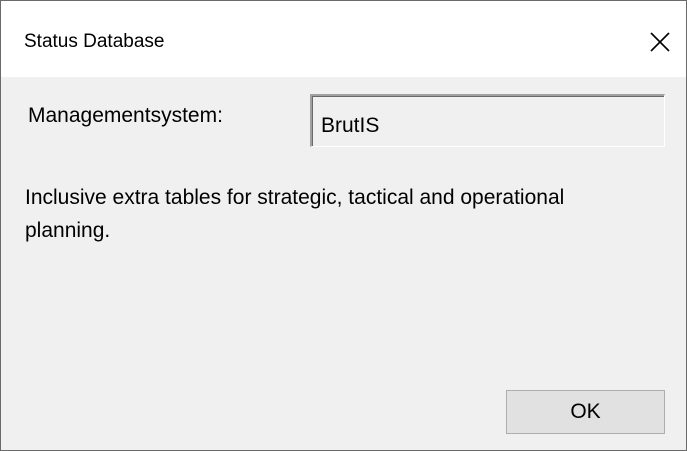 This screenshot has height=451, width=687. Describe the element at coordinates (487, 120) in the screenshot. I see `managementsystem-field` at that location.